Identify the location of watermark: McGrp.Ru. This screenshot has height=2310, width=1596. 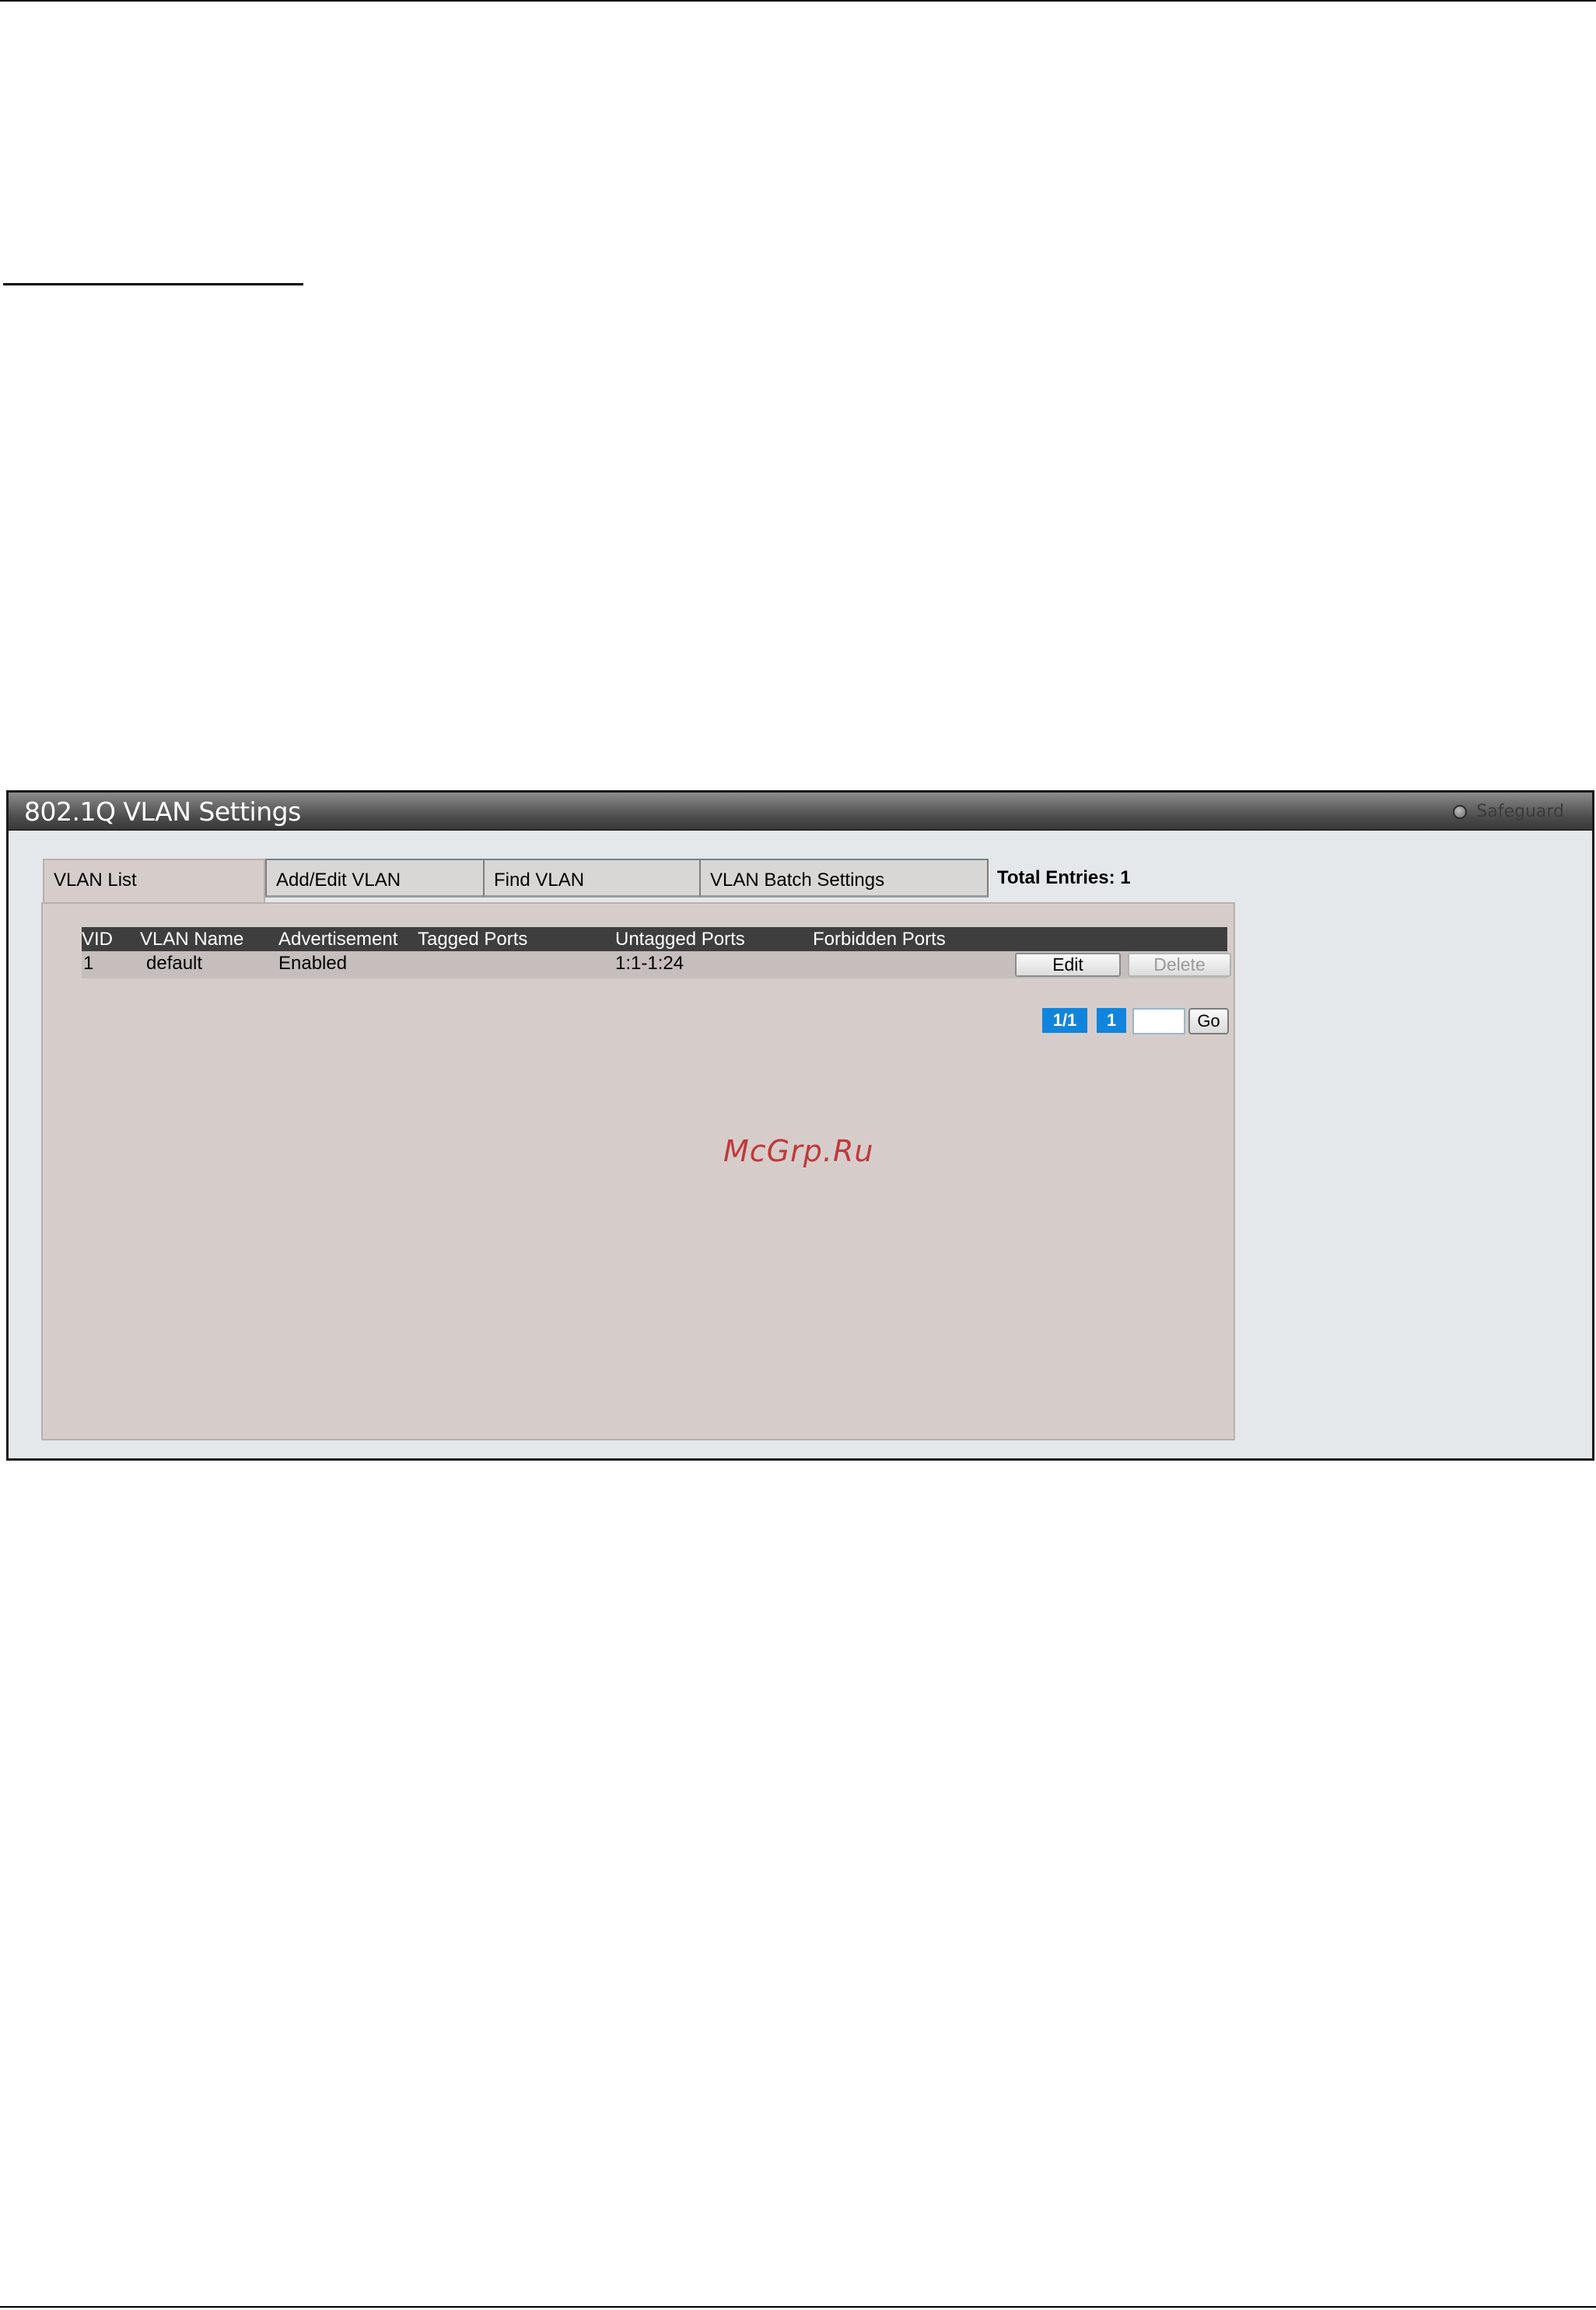
(798, 1151).